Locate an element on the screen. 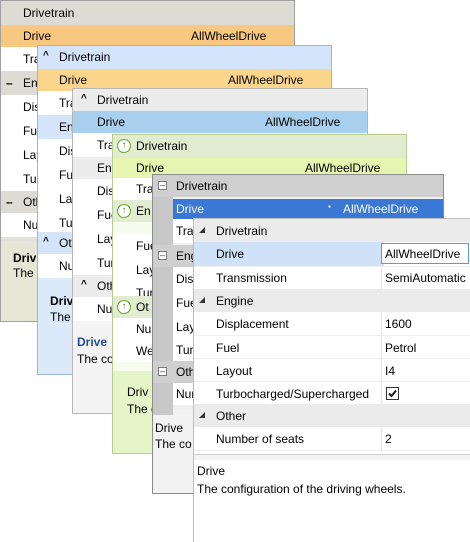 This screenshot has width=470, height=542. drive-value-editor: AllWheelDrive is located at coordinates (425, 253).